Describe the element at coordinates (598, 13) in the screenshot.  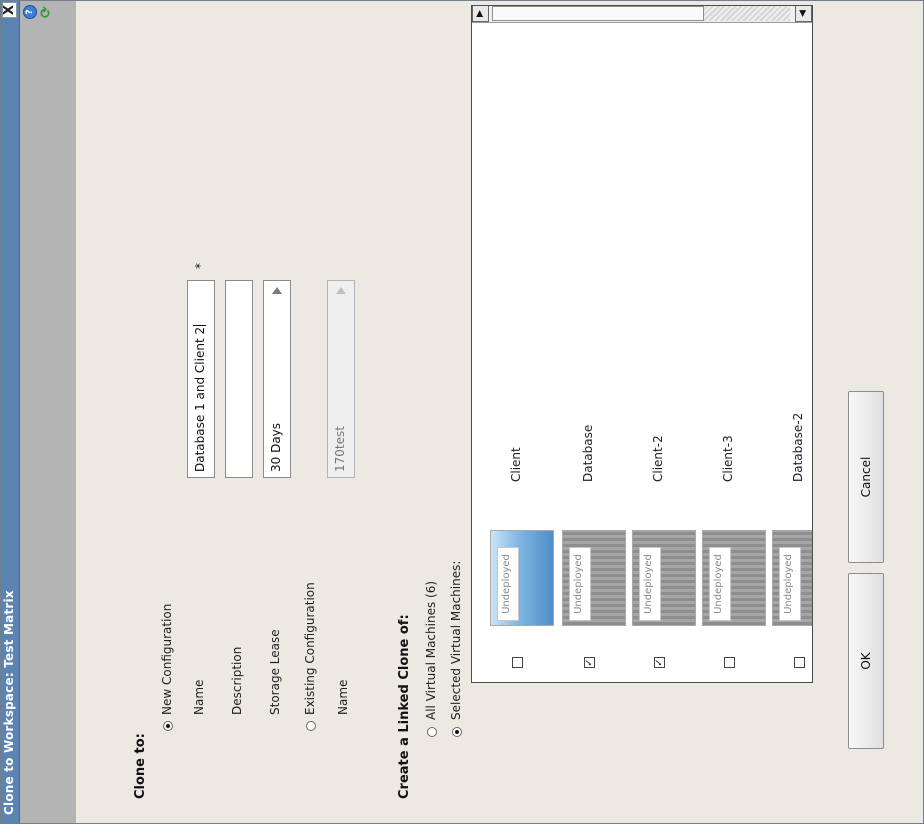
I see `scrollbar-thumb` at that location.